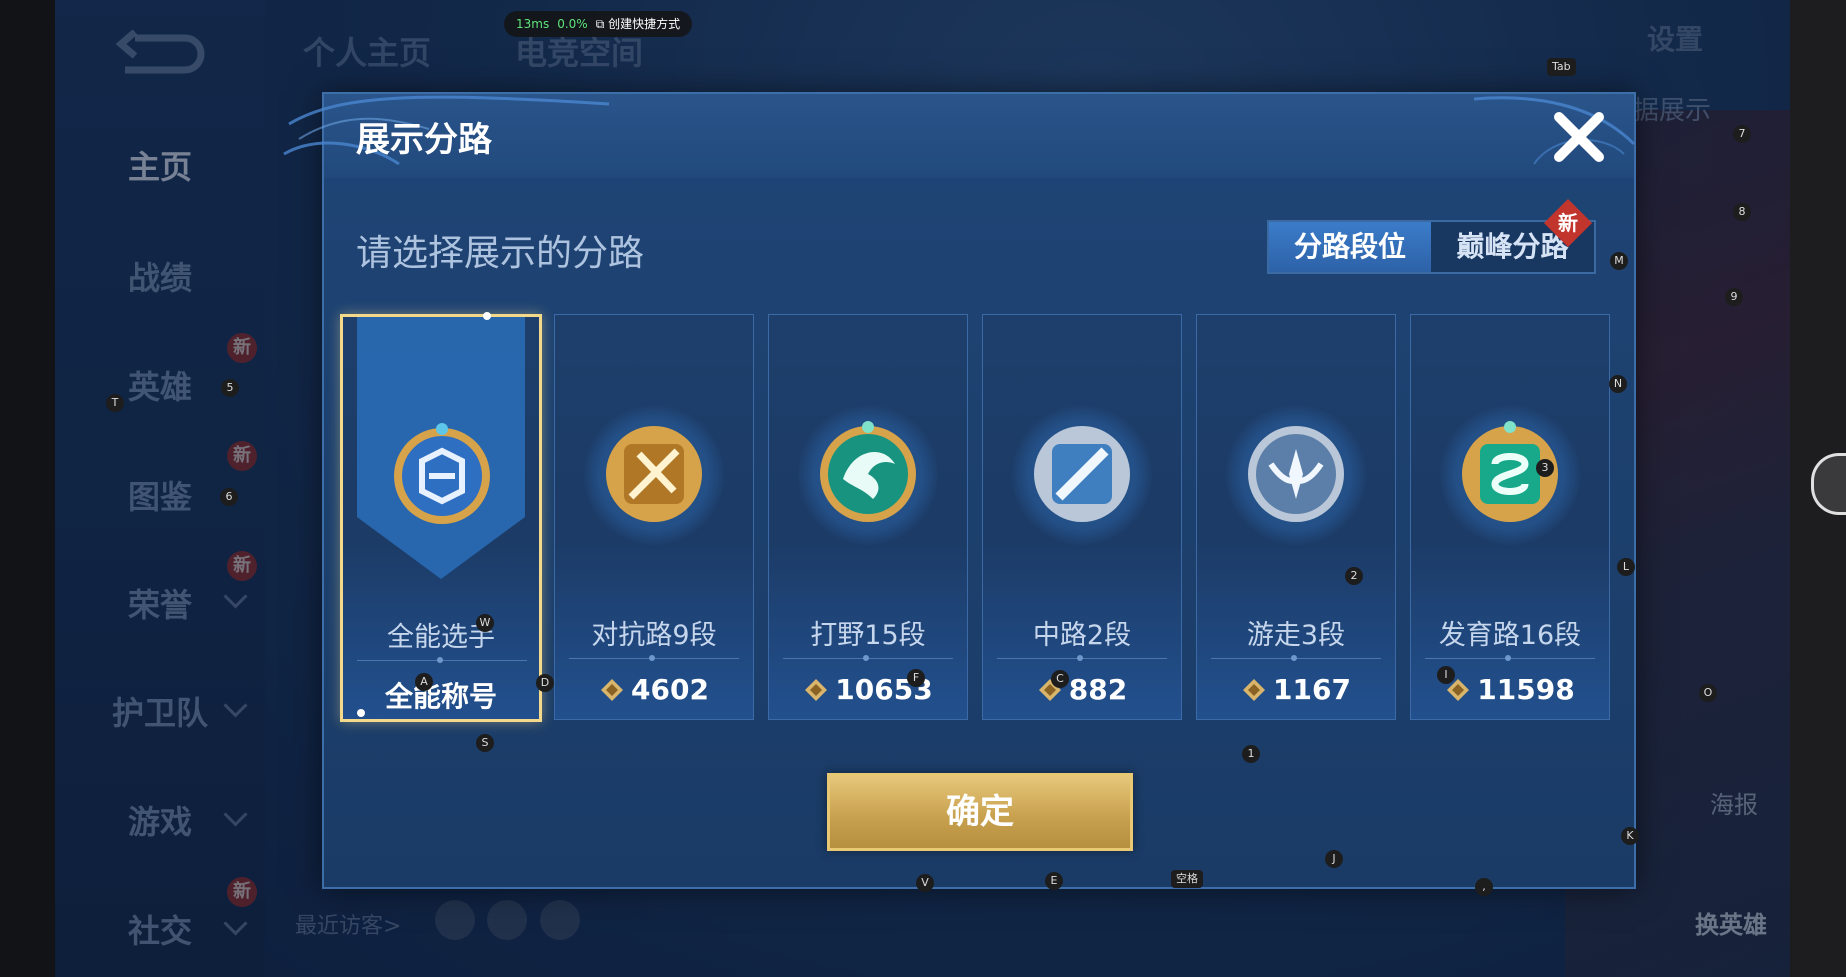 This screenshot has height=977, width=1846. I want to click on letterbox-left, so click(27, 488).